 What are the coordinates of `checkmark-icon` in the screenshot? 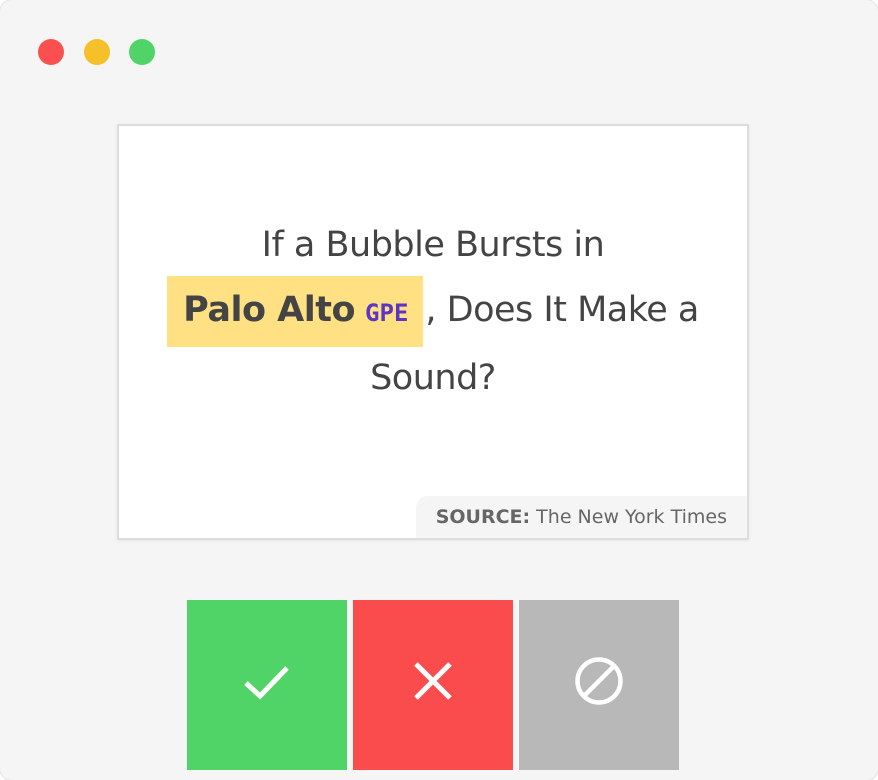 It's located at (266, 683).